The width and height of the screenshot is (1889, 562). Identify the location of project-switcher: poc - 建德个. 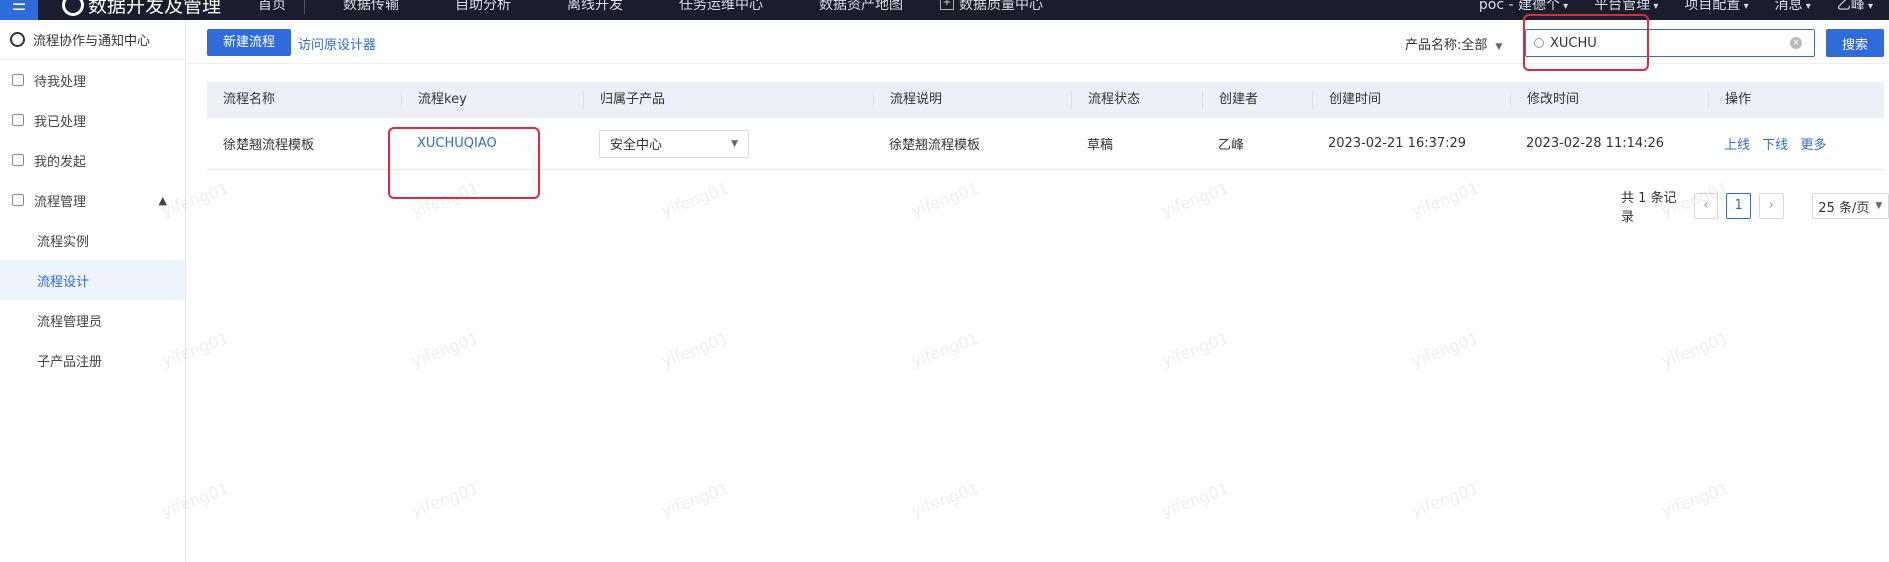
(1523, 7).